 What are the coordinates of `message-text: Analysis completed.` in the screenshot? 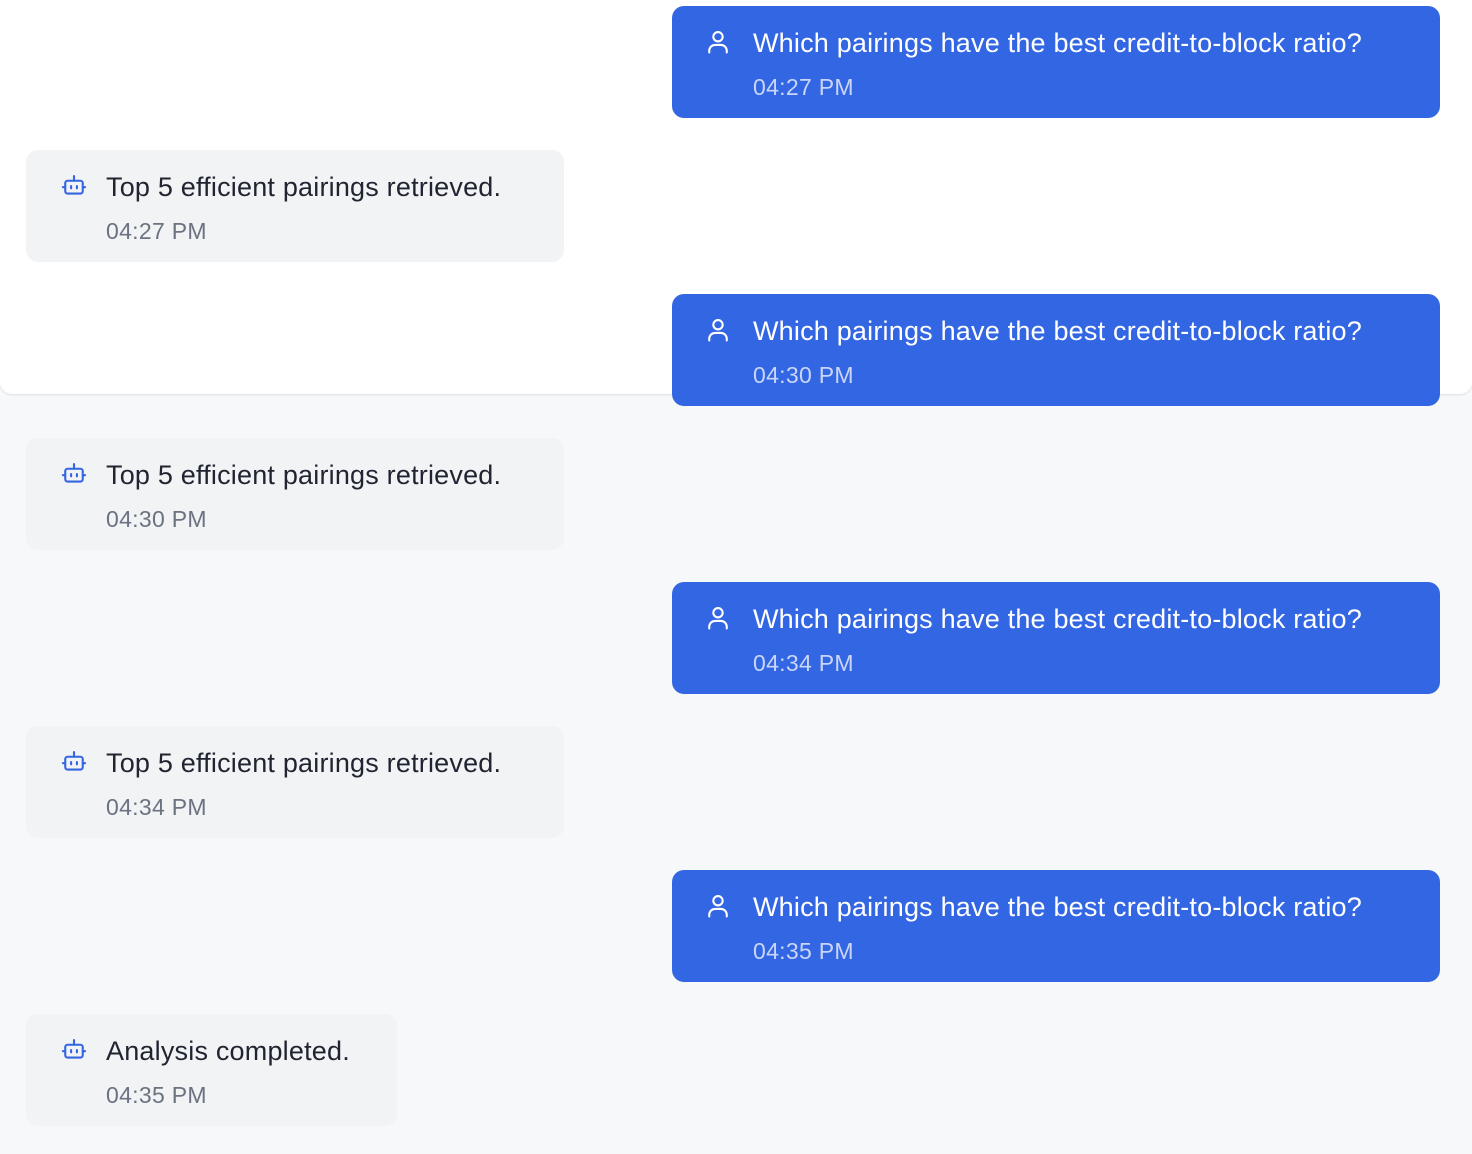 It's located at (228, 1051).